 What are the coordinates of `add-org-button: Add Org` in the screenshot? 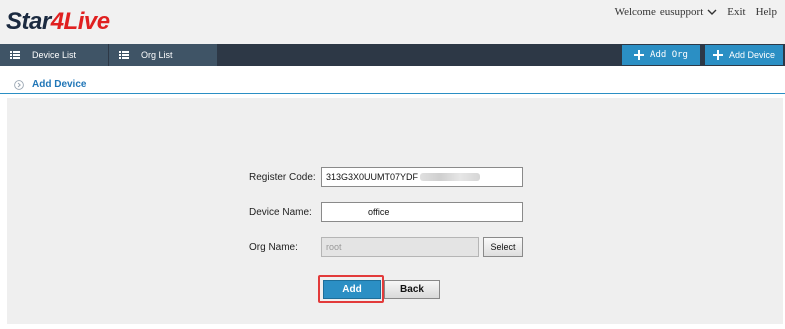 It's located at (661, 55).